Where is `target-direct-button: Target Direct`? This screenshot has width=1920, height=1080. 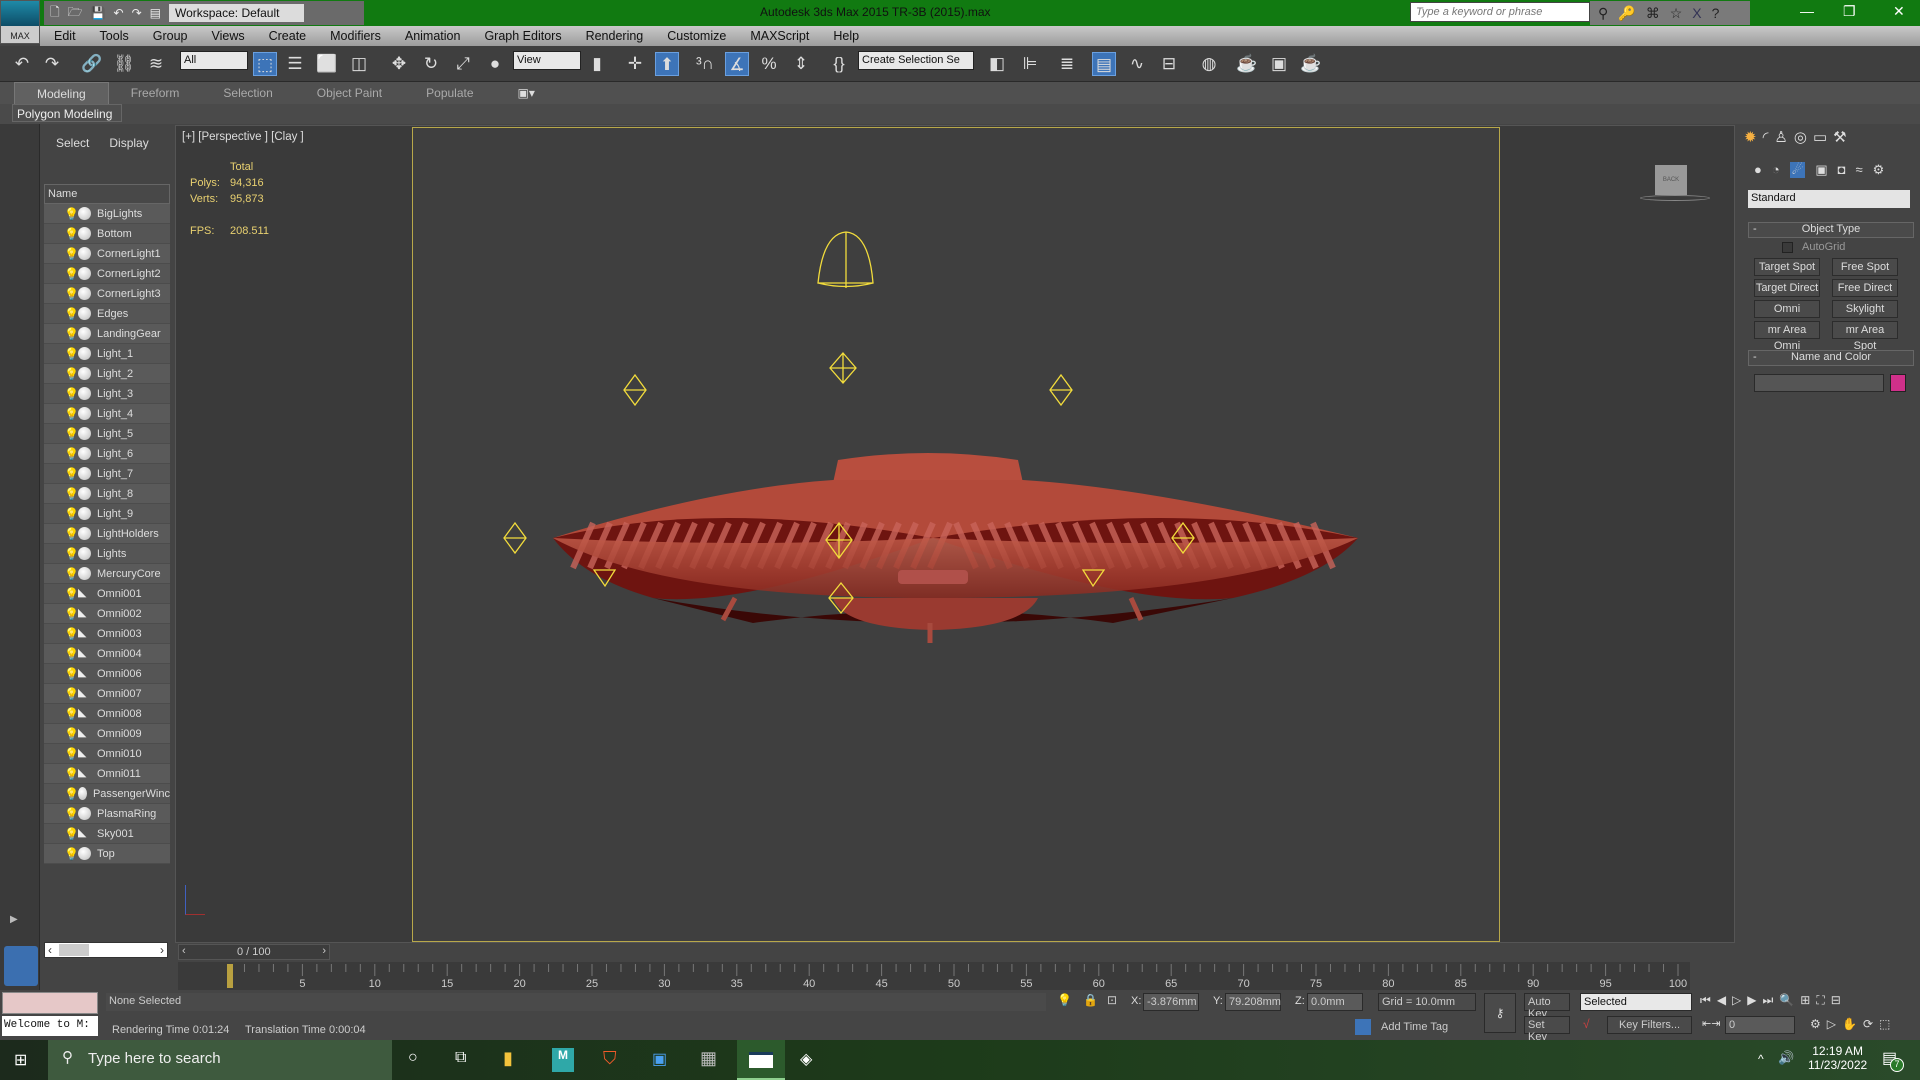 target-direct-button: Target Direct is located at coordinates (1787, 288).